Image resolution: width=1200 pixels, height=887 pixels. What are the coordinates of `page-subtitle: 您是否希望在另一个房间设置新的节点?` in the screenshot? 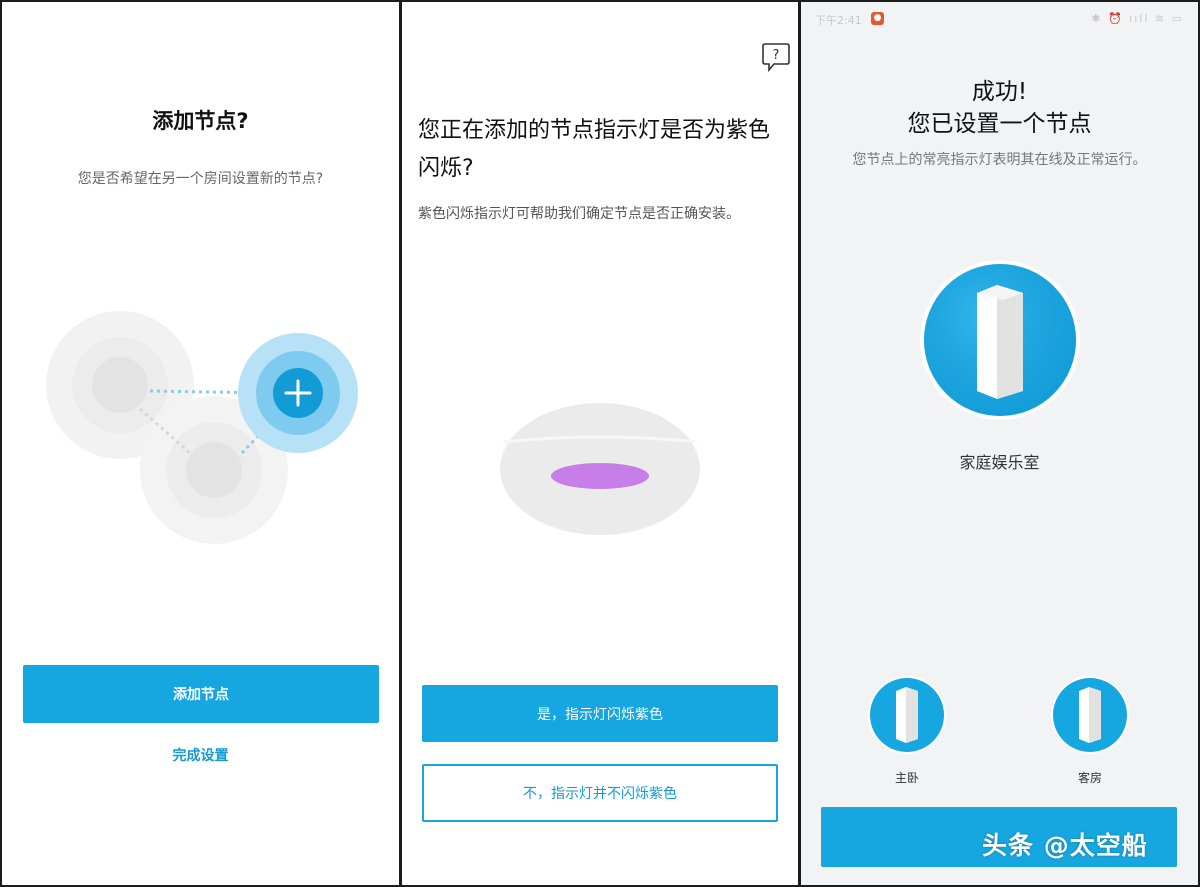 It's located at (200, 179).